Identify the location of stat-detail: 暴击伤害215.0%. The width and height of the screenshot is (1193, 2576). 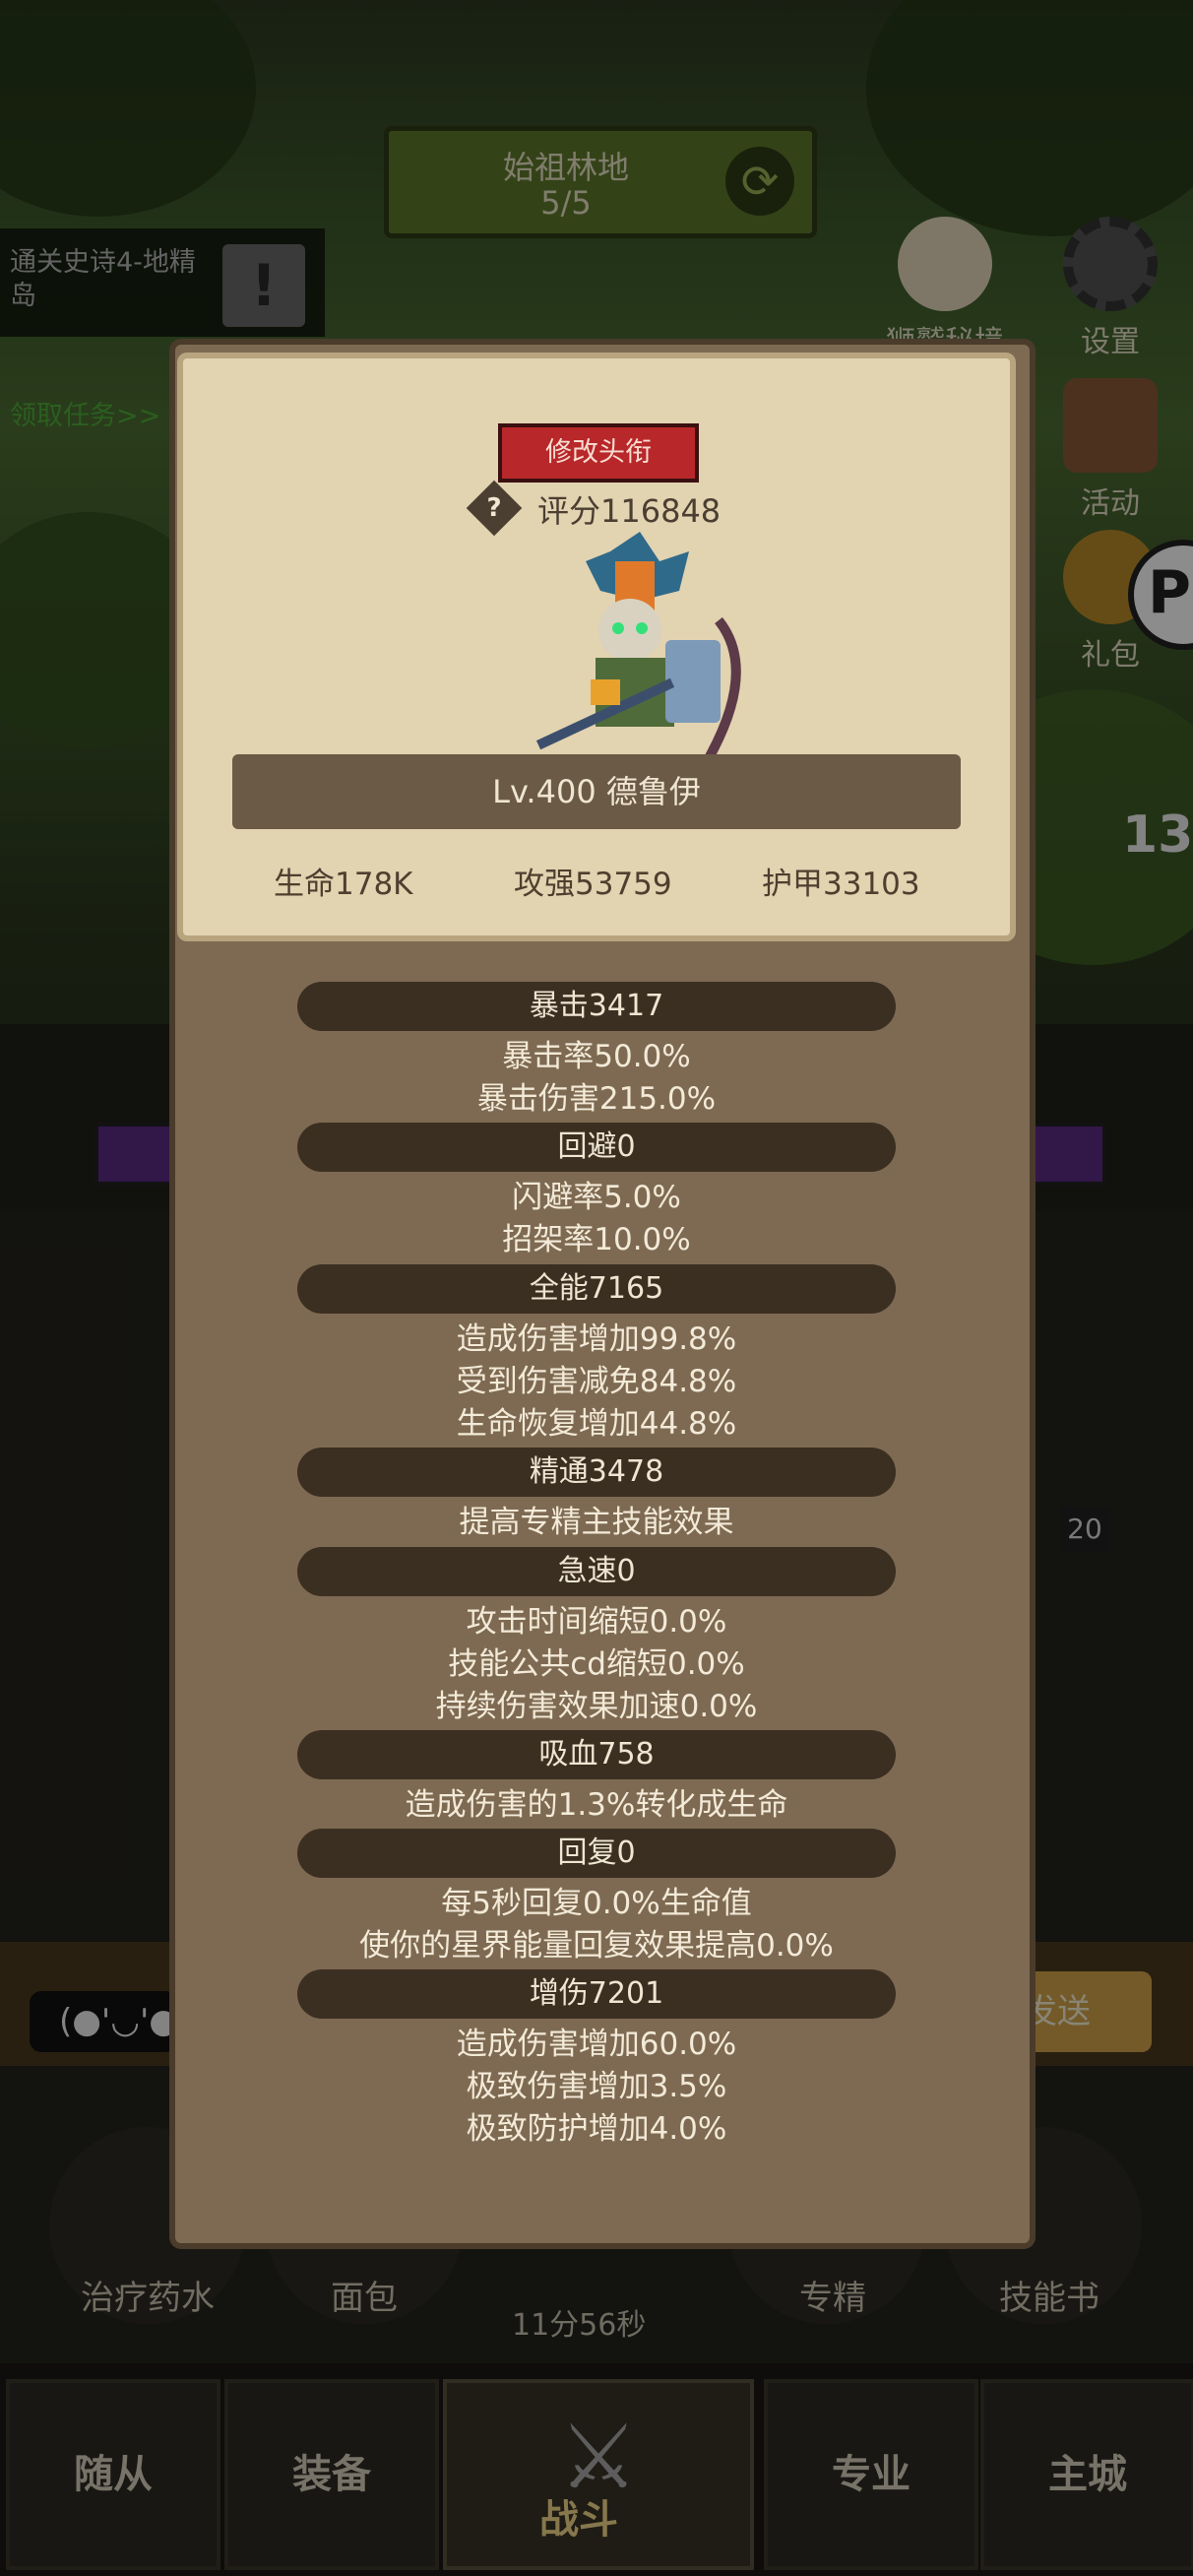
(596, 1099).